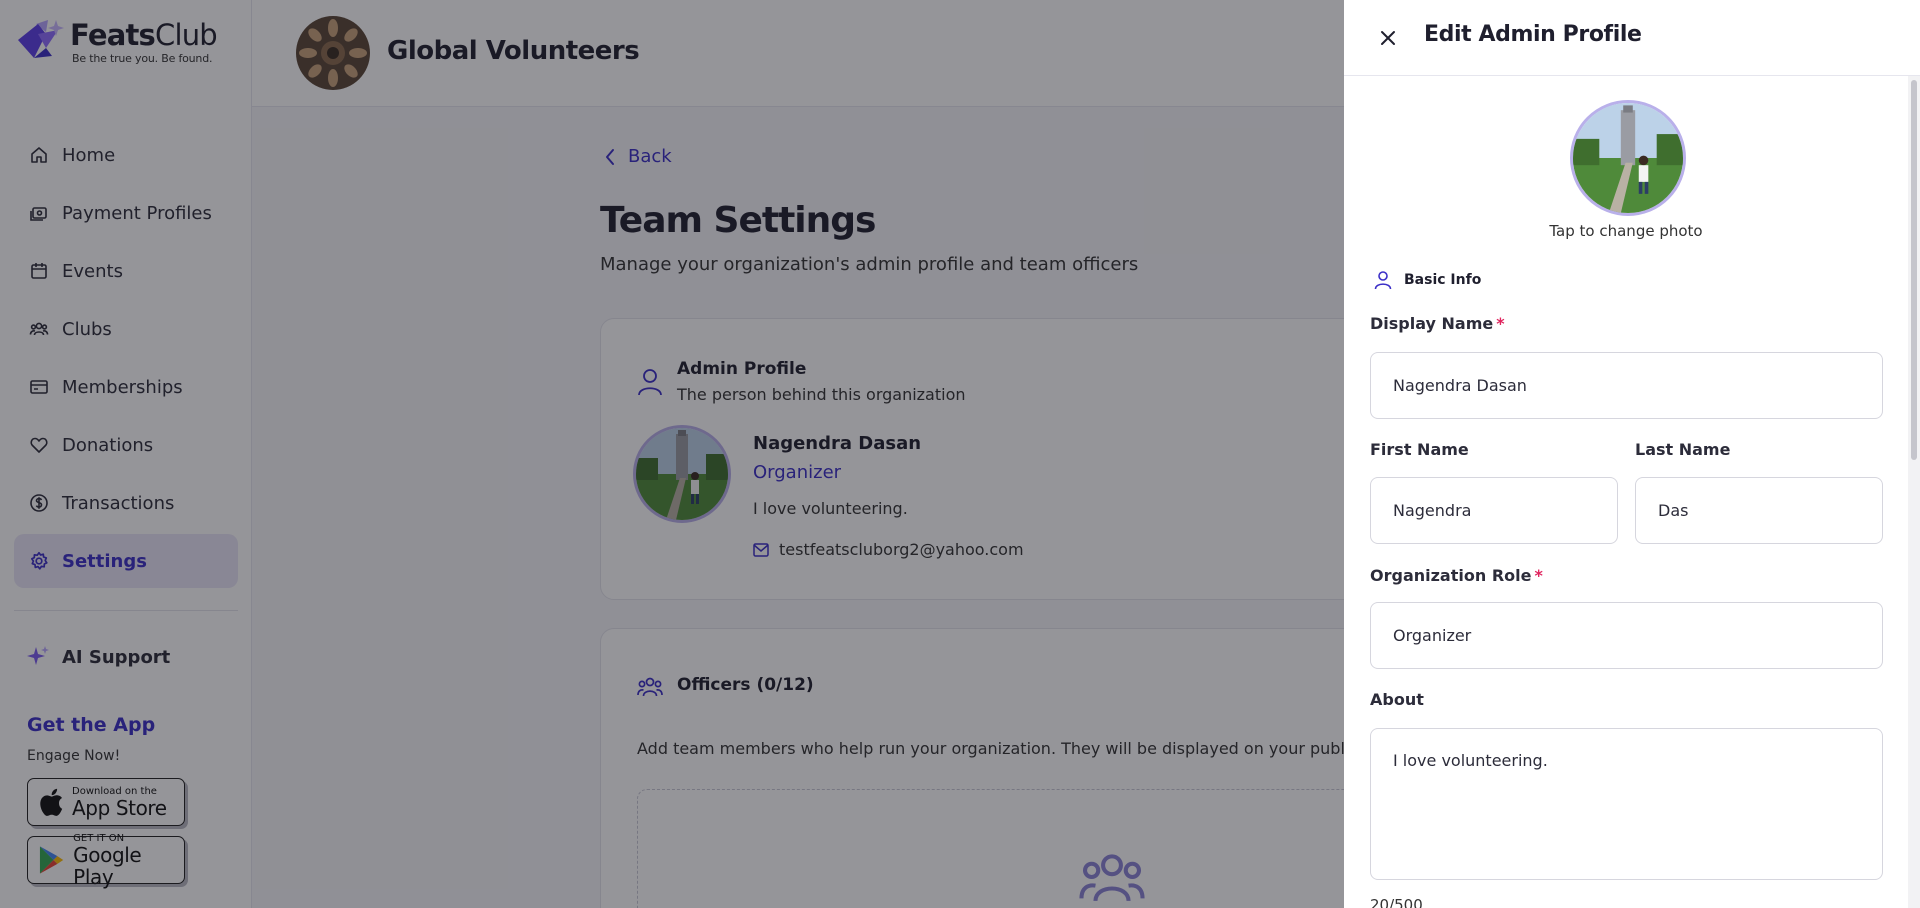 This screenshot has width=1920, height=908. I want to click on drawer-scrollbar-thumb, so click(1914, 270).